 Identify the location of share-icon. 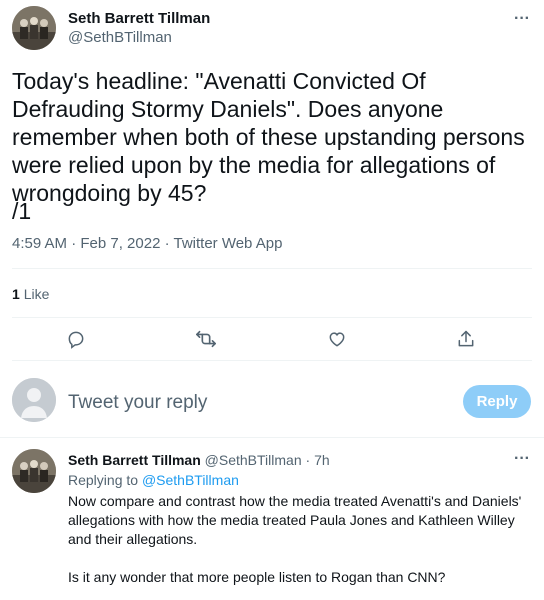
(466, 339).